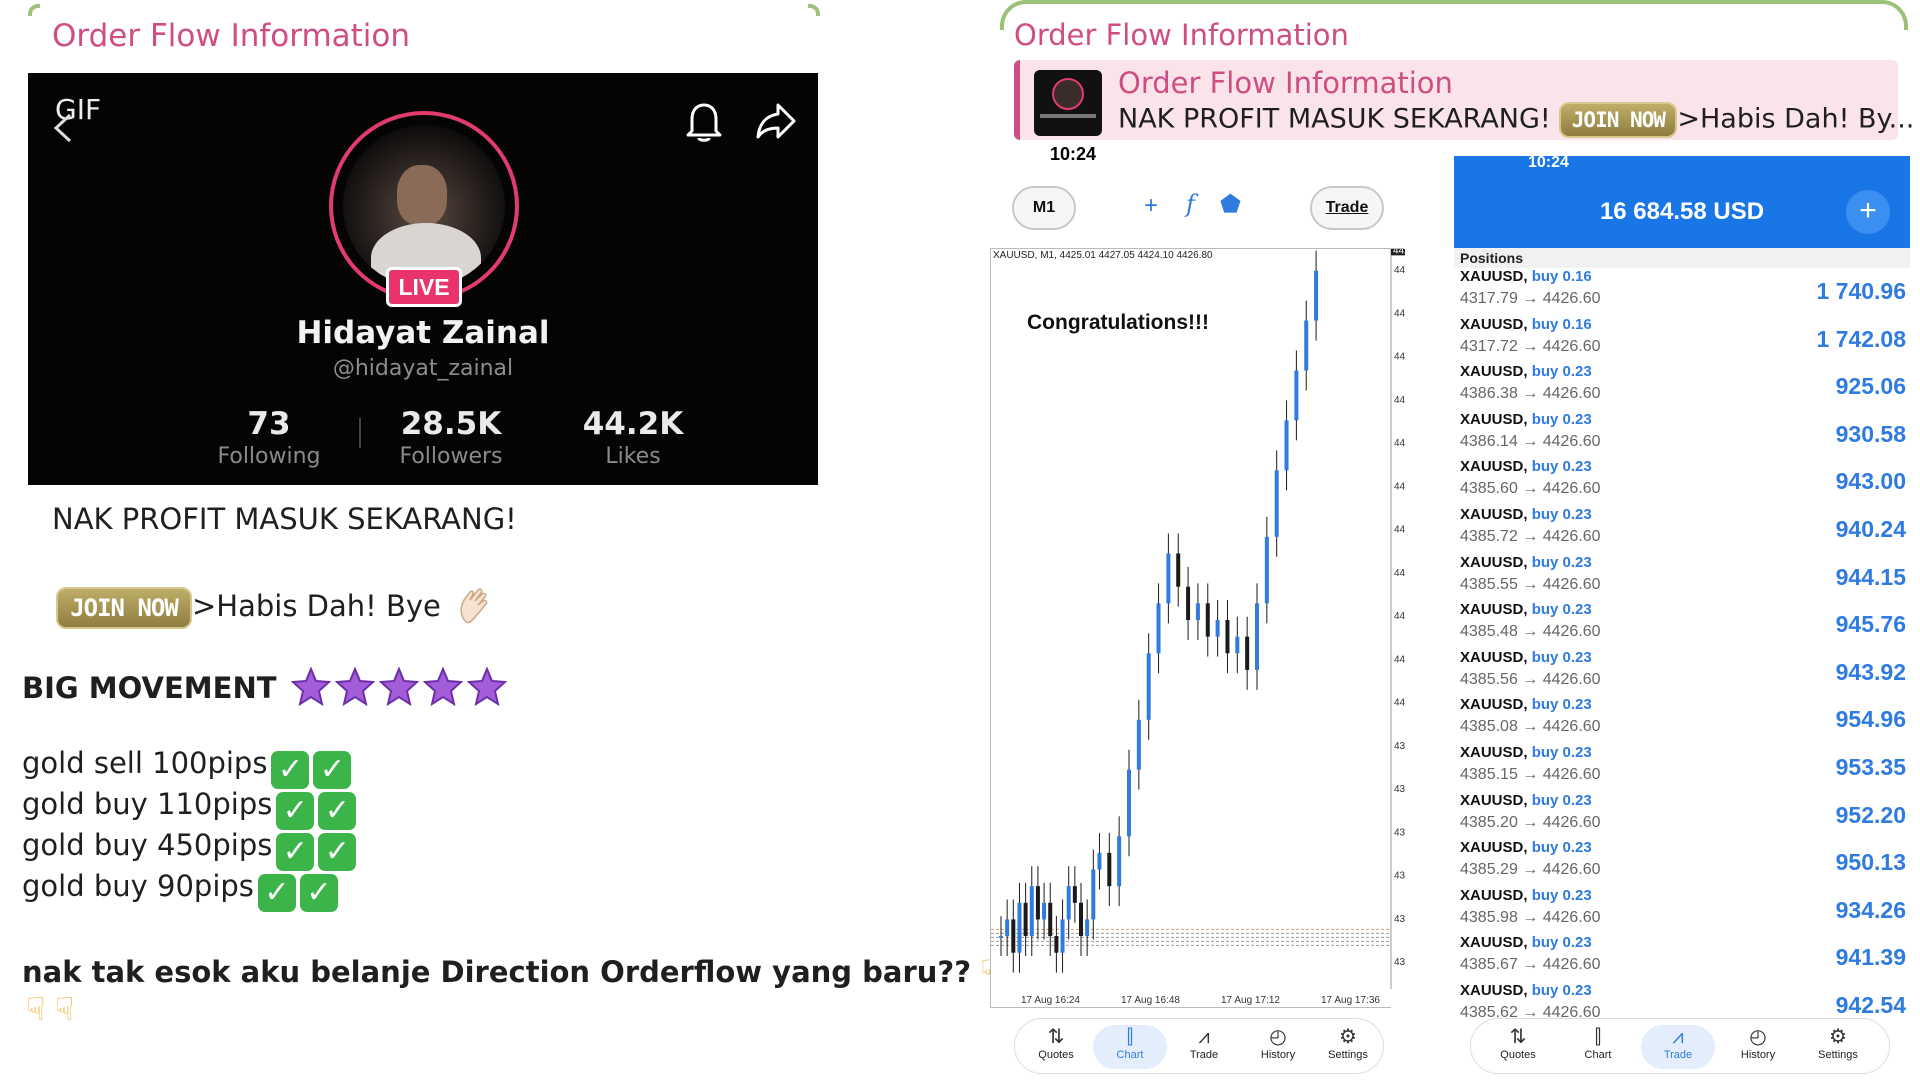  What do you see at coordinates (1685, 958) in the screenshot?
I see `position-row: XAUUSD, buy 0.23 4385.67 → 4426.60 941.39` at bounding box center [1685, 958].